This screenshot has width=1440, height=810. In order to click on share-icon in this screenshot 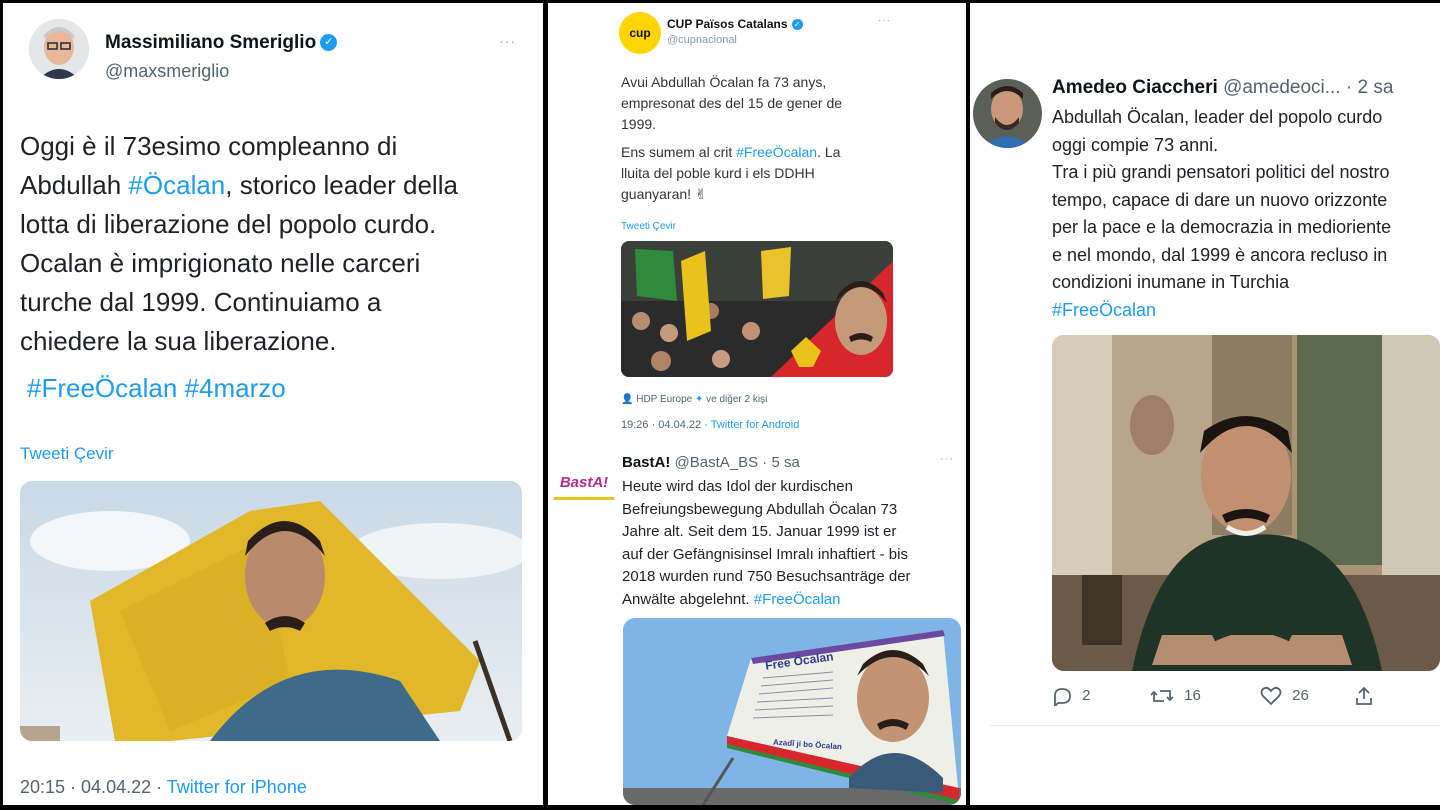, I will do `click(1364, 695)`.